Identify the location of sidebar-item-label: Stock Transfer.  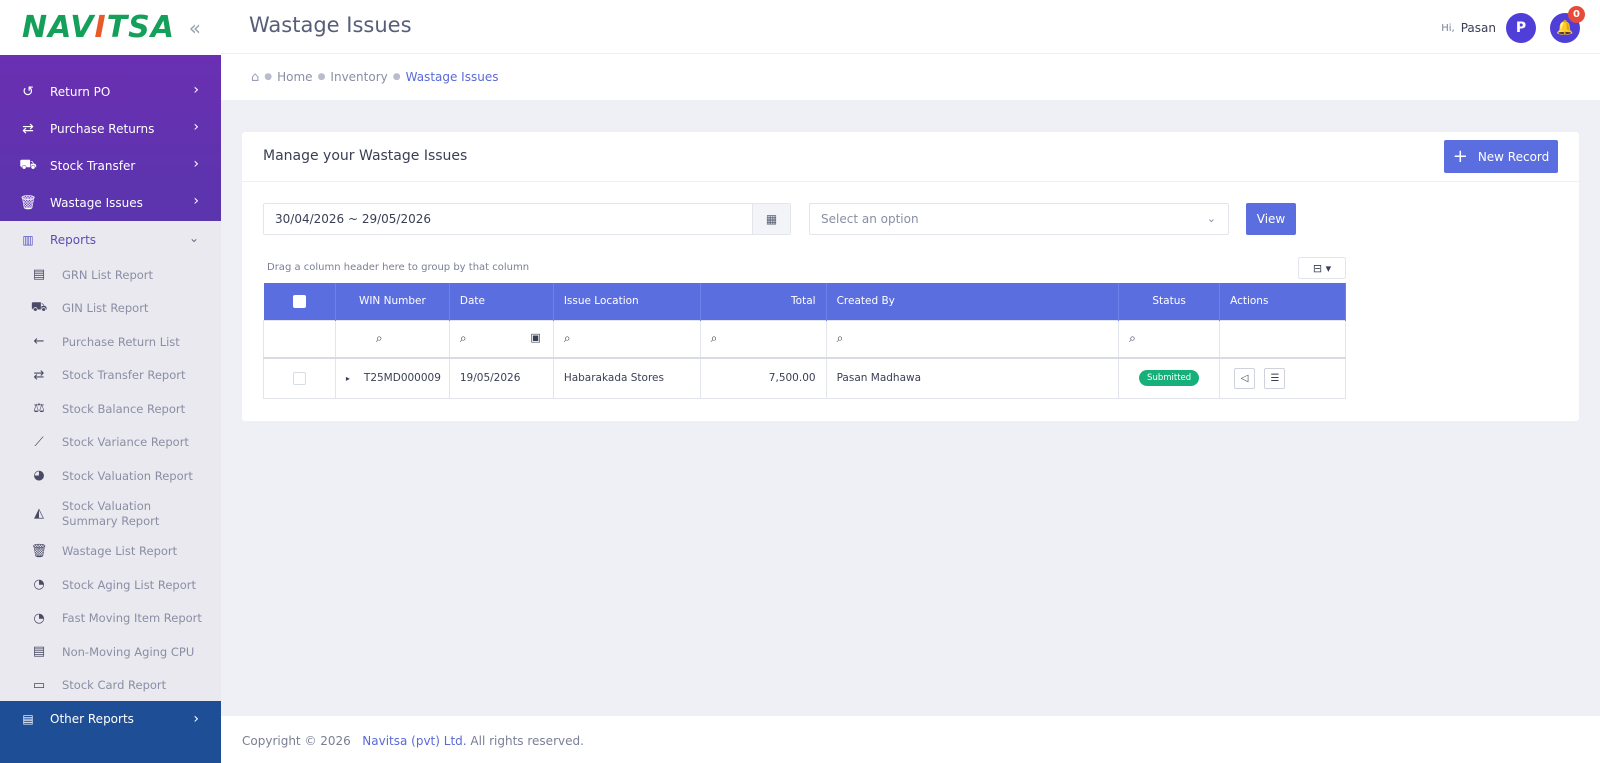
(93, 165).